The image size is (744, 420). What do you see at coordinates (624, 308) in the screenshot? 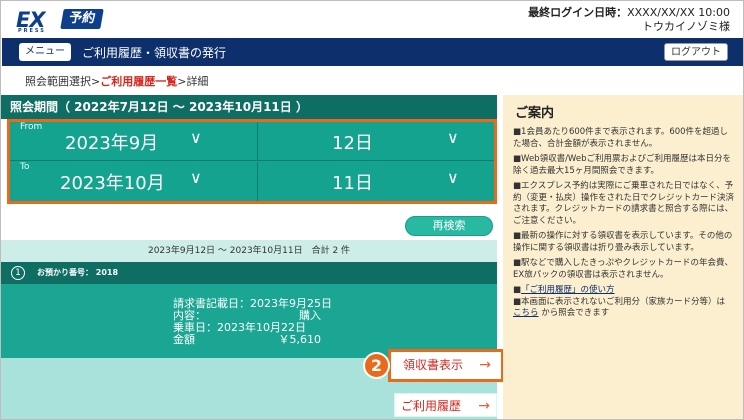
I see `guide-item-family-card: ■本画面に表示されないご利用分（家族カード分等）は こちら から照会できます` at bounding box center [624, 308].